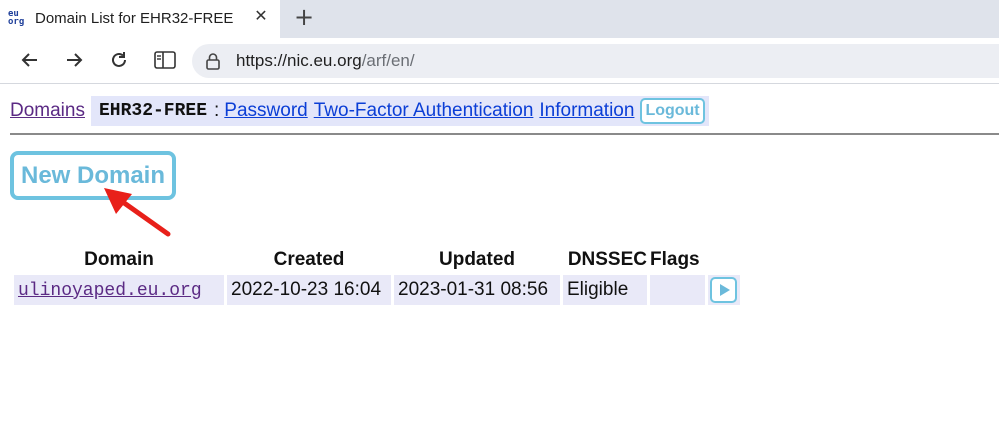 The width and height of the screenshot is (999, 443). I want to click on url-host: https://nic.eu.org, so click(299, 60).